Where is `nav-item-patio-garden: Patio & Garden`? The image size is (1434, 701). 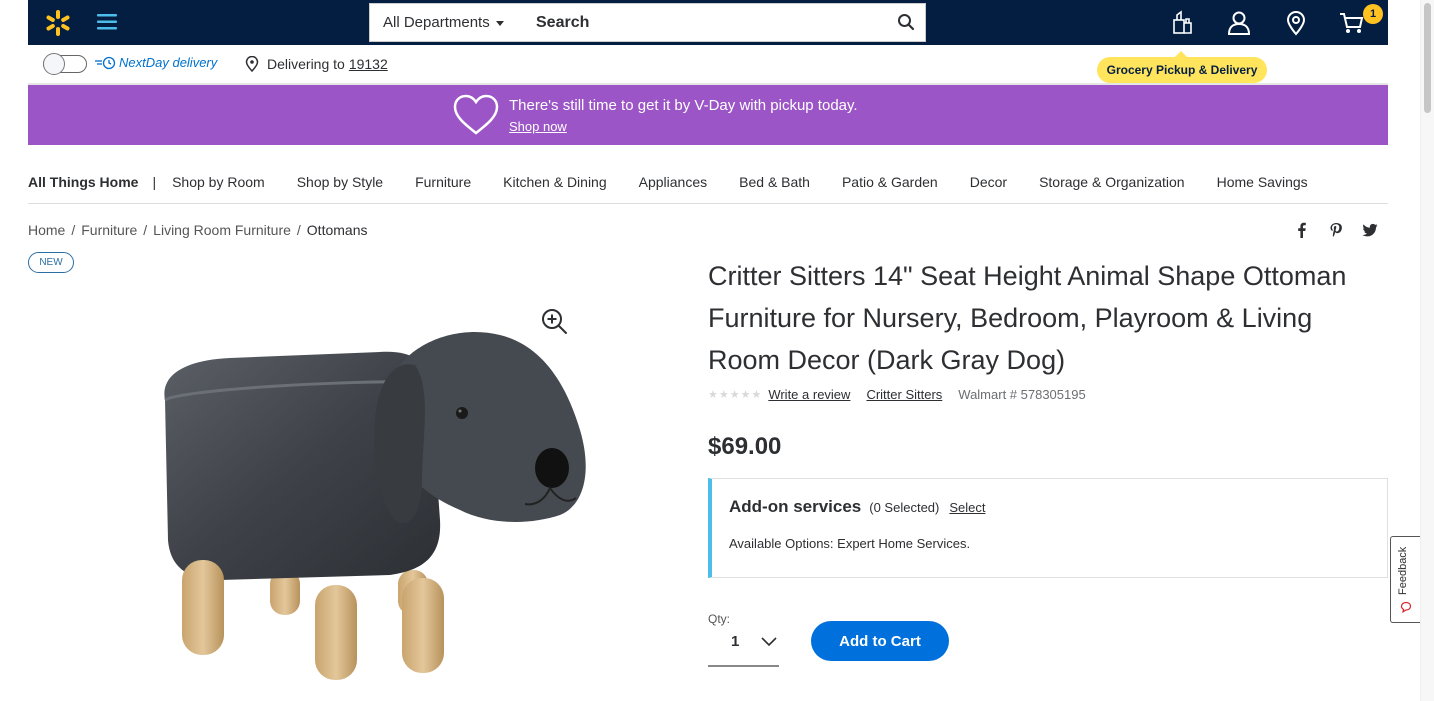
nav-item-patio-garden: Patio & Garden is located at coordinates (890, 182).